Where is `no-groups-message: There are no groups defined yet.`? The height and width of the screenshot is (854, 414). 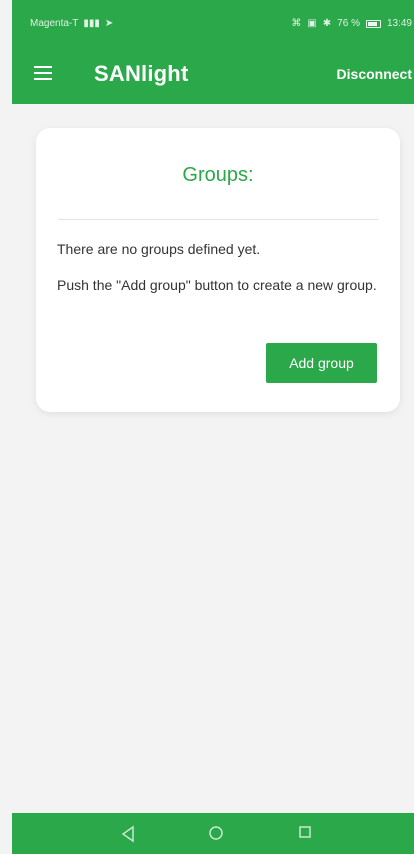
no-groups-message: There are no groups defined yet. is located at coordinates (159, 249).